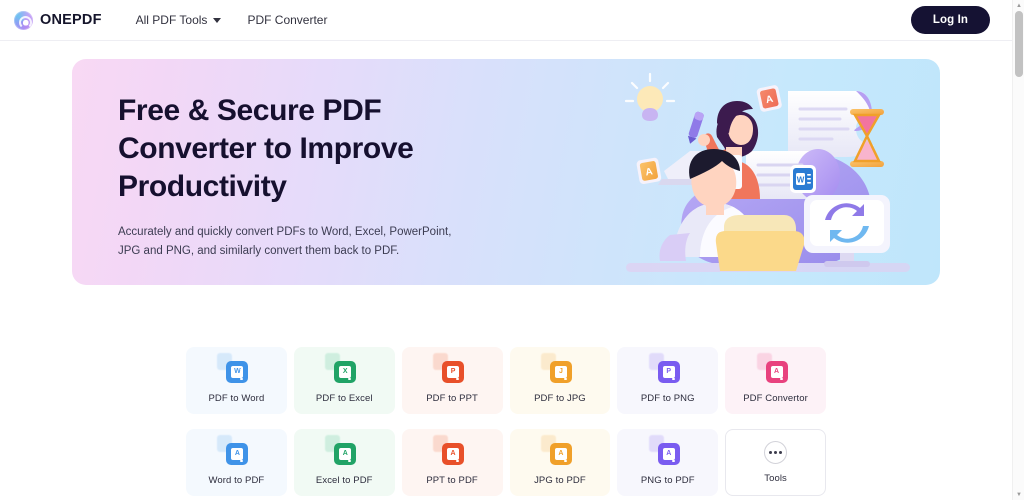 The image size is (1024, 500). I want to click on hero-title-line-2: Converter to Improve, so click(266, 148).